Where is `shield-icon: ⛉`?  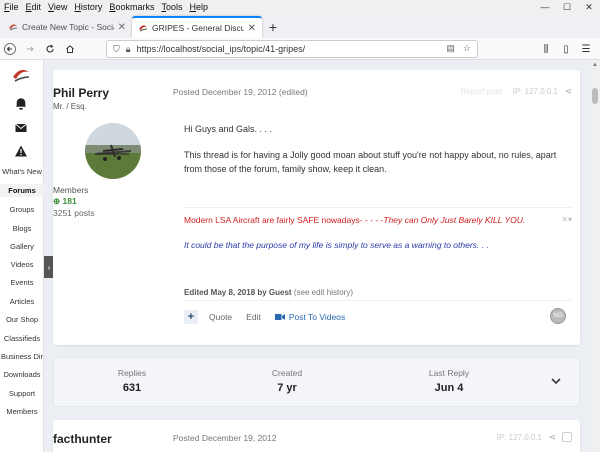
shield-icon: ⛉ is located at coordinates (116, 49).